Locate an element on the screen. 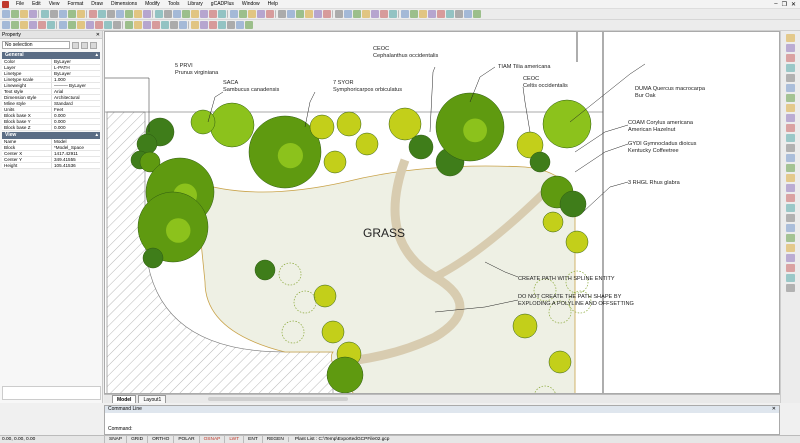 This screenshot has width=800, height=443. property-value: ——— ByLayer is located at coordinates (76, 85).